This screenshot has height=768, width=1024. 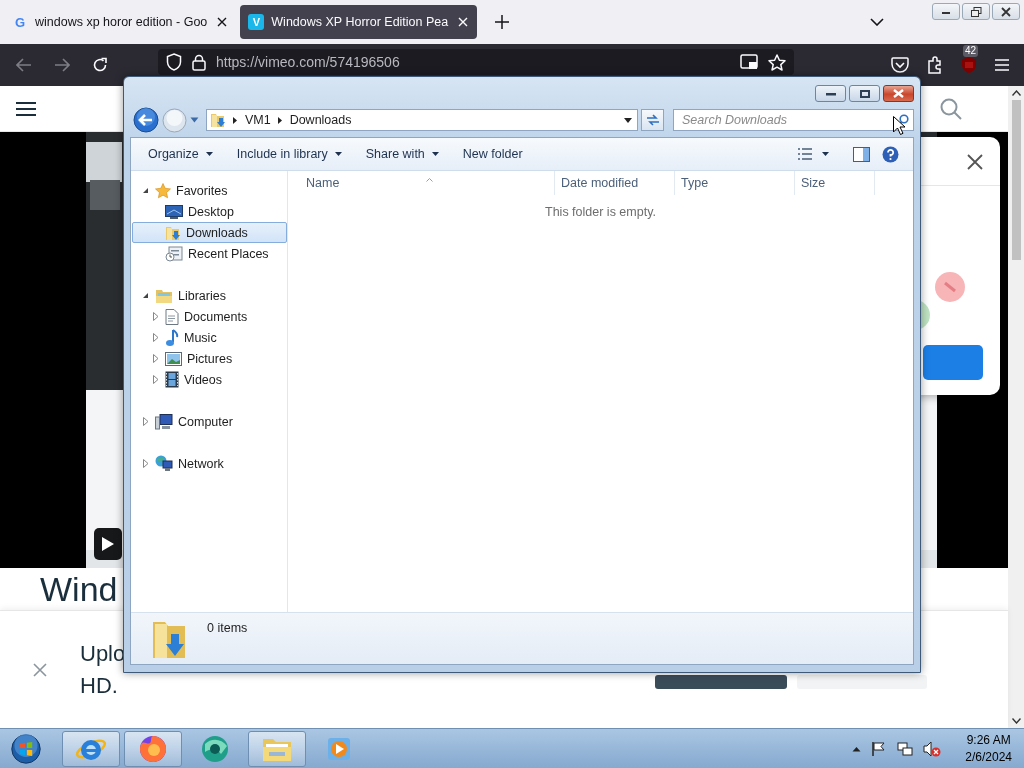 I want to click on restore-button, so click(x=976, y=11).